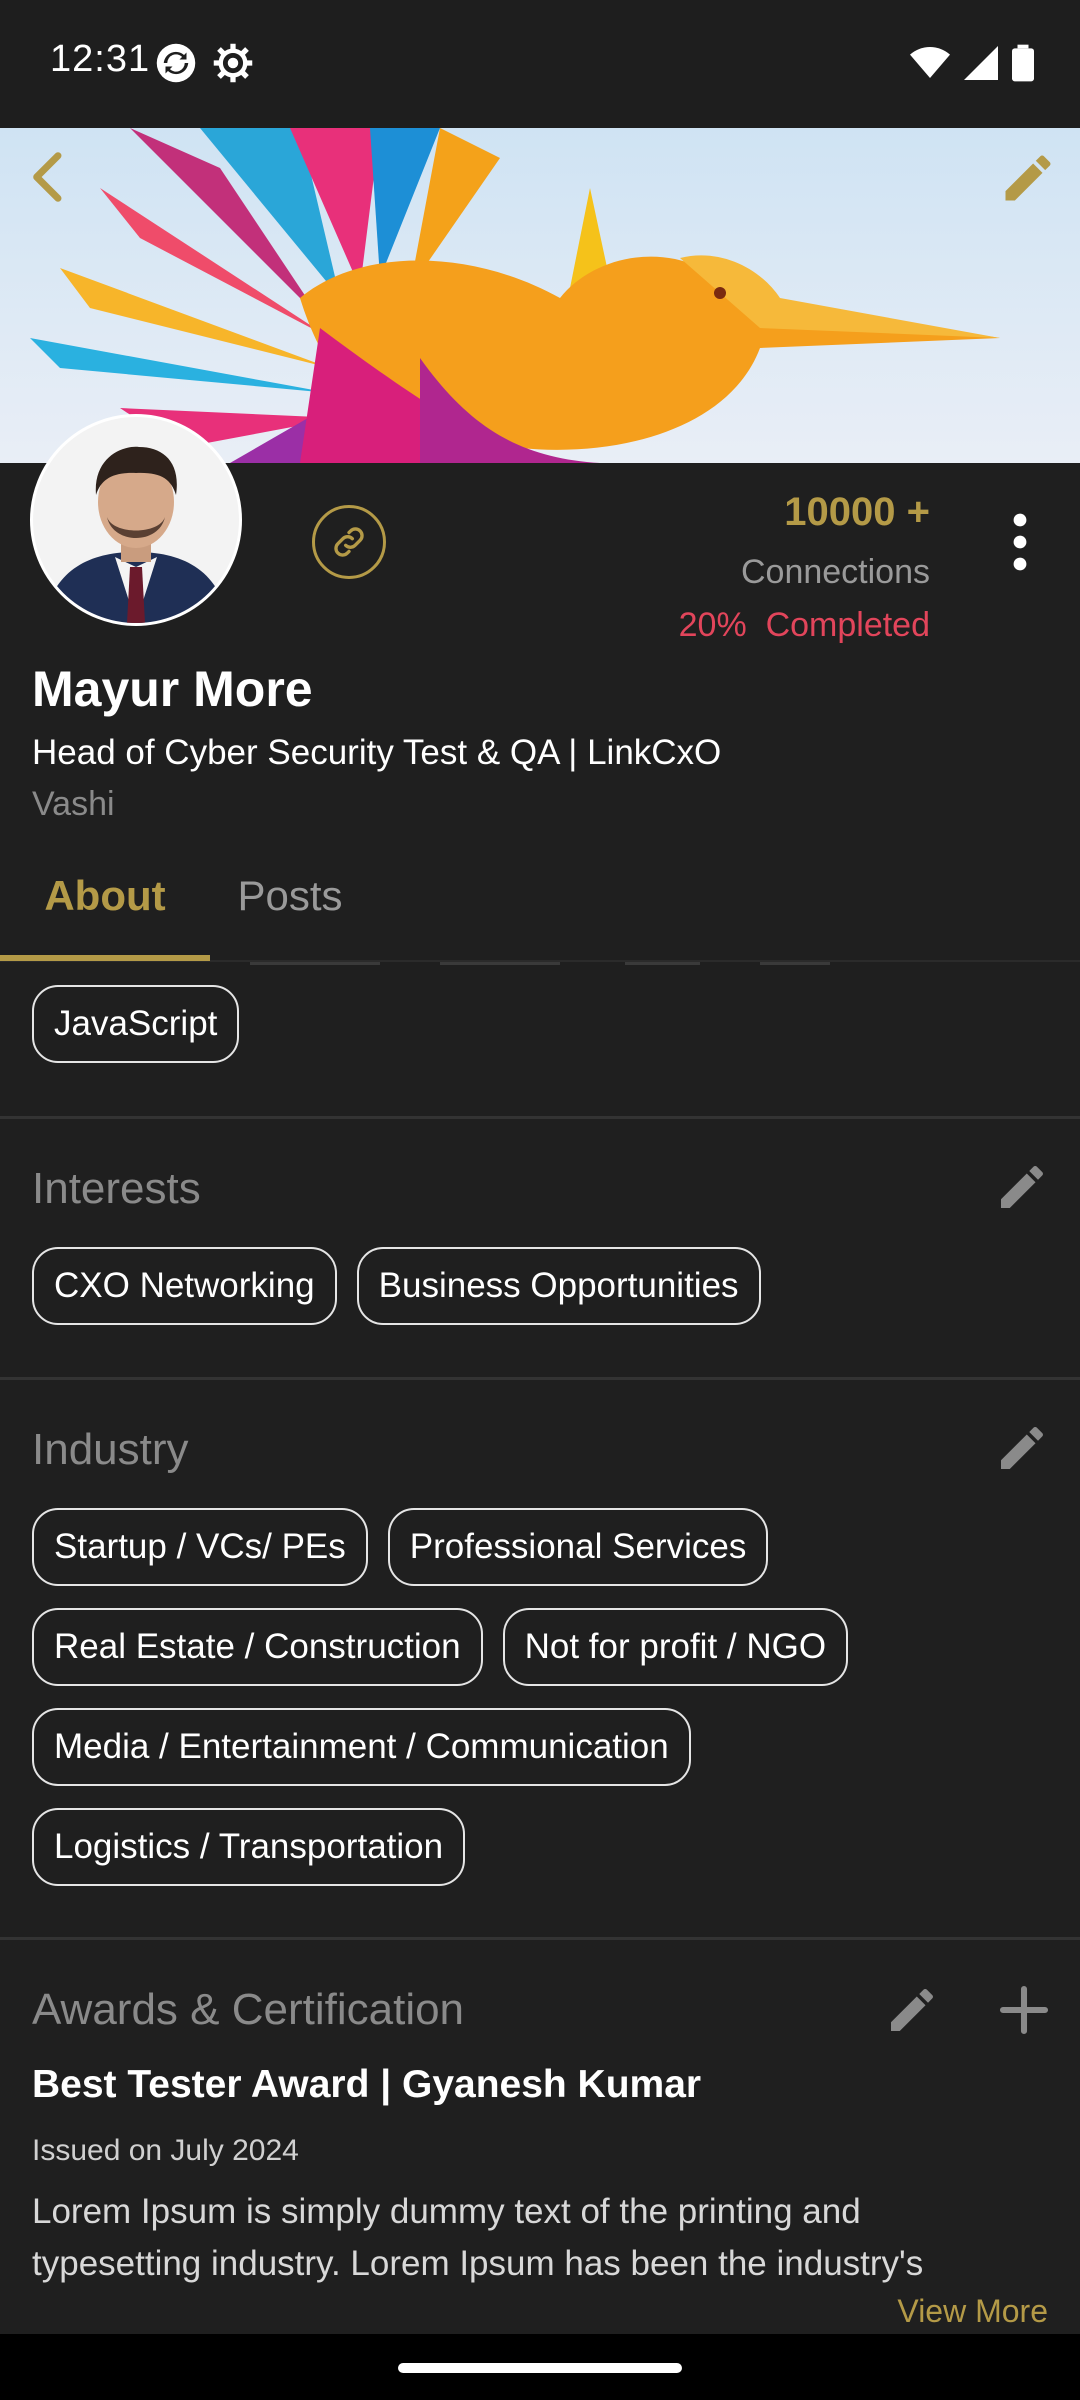  Describe the element at coordinates (540, 963) in the screenshot. I see `clipped-chip-edges` at that location.